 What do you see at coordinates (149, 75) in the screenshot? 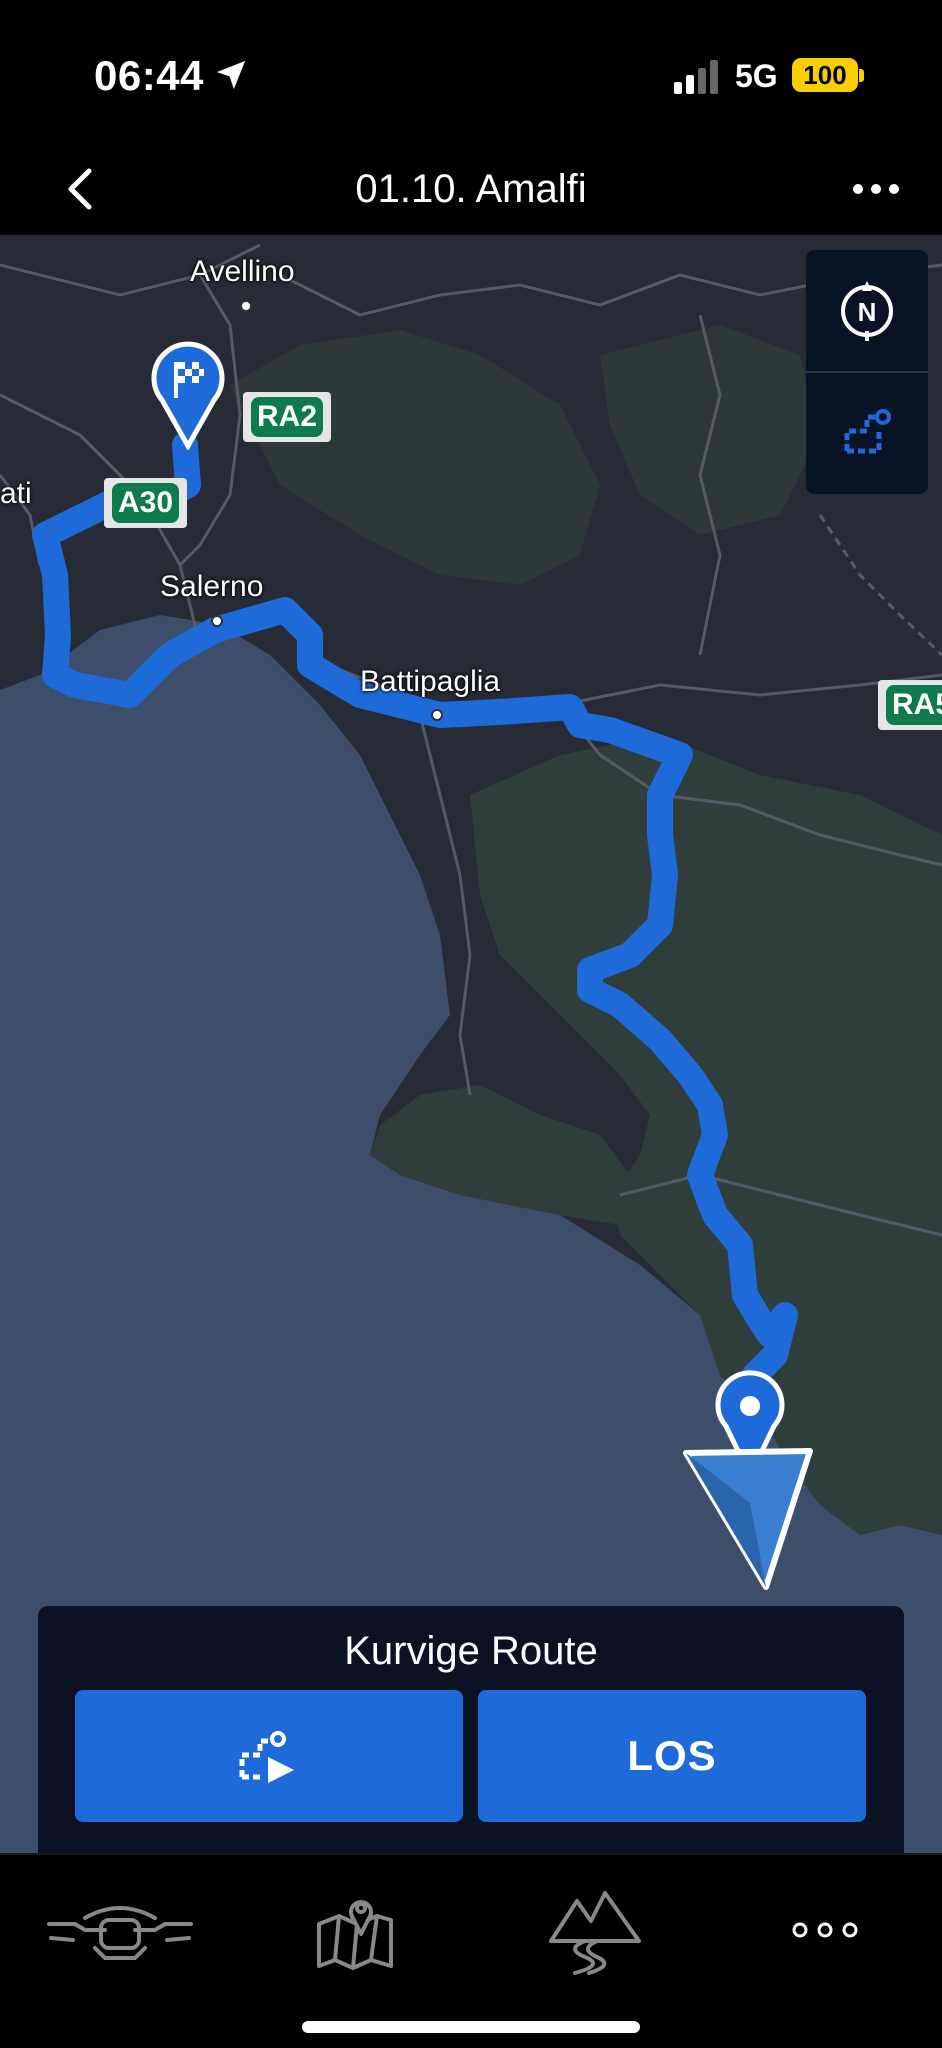
I see `status-time: 06:44` at bounding box center [149, 75].